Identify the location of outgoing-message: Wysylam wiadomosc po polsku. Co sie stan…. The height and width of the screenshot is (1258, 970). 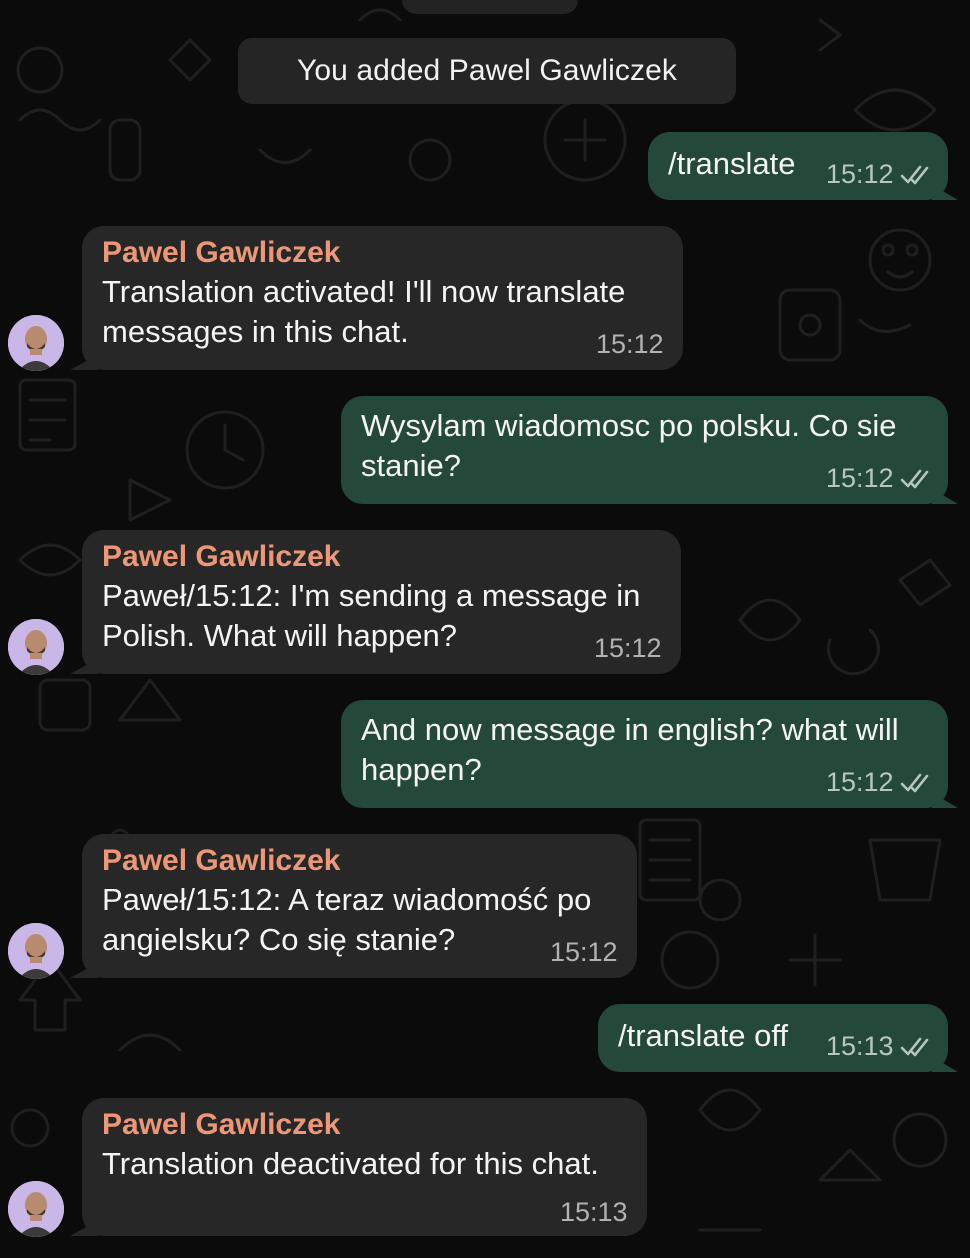
(644, 450).